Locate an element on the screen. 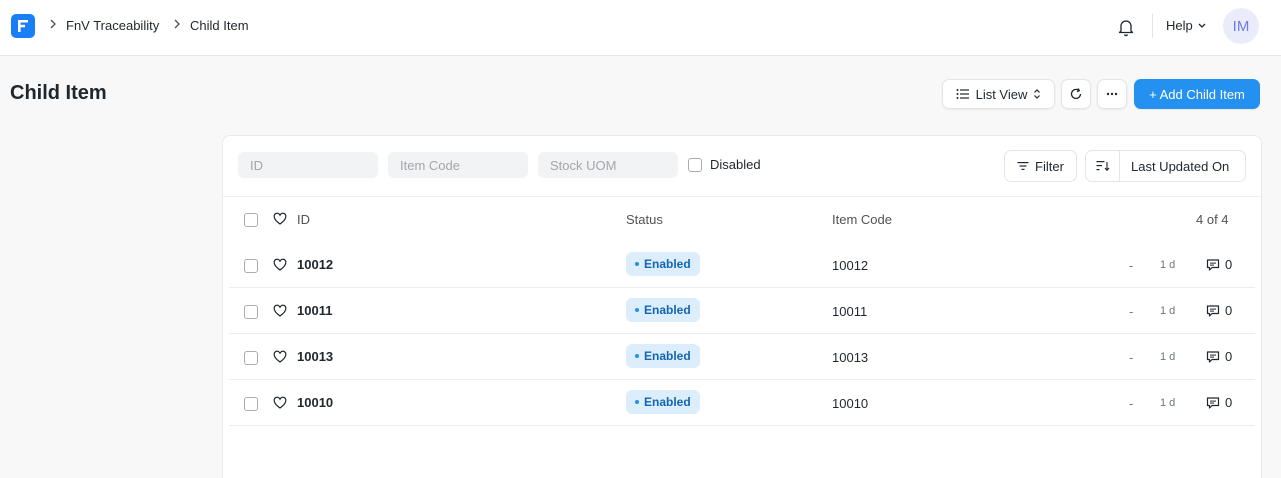  row-id-link: 10012 is located at coordinates (315, 264).